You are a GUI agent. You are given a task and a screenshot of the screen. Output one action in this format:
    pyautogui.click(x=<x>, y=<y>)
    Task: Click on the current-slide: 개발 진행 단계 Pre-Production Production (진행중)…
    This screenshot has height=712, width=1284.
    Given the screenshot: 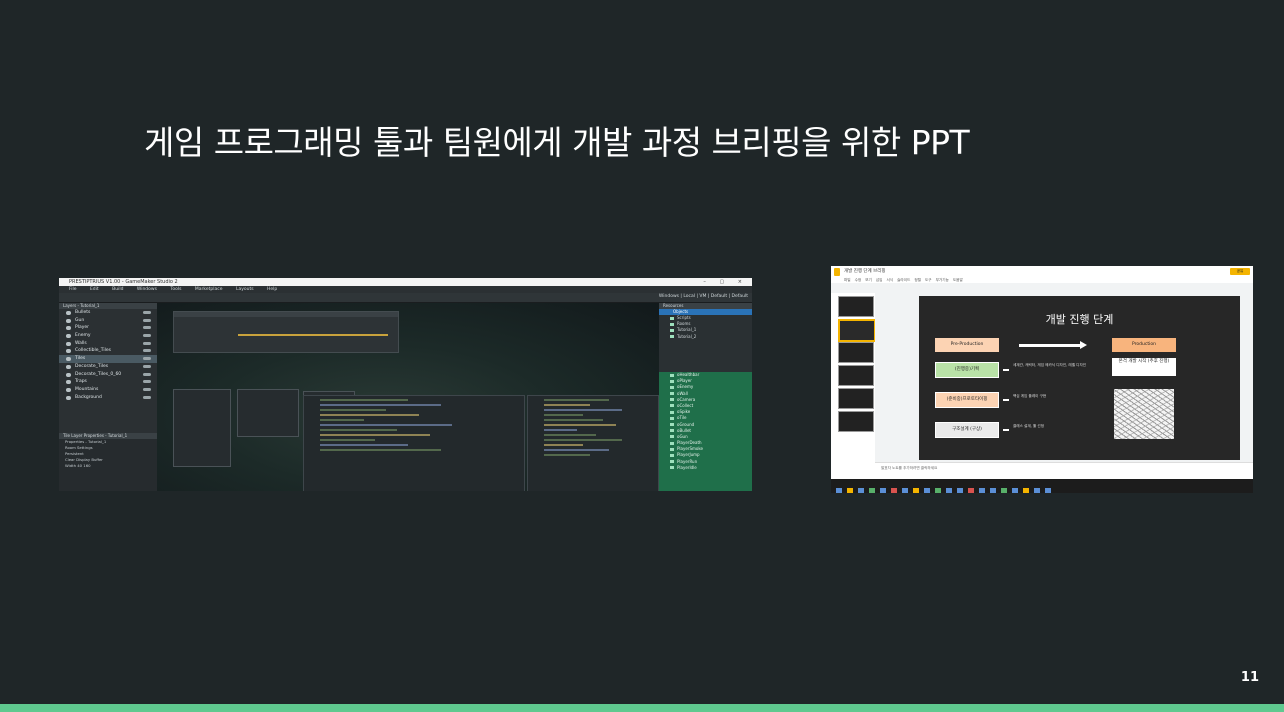 What is the action you would take?
    pyautogui.click(x=1079, y=378)
    